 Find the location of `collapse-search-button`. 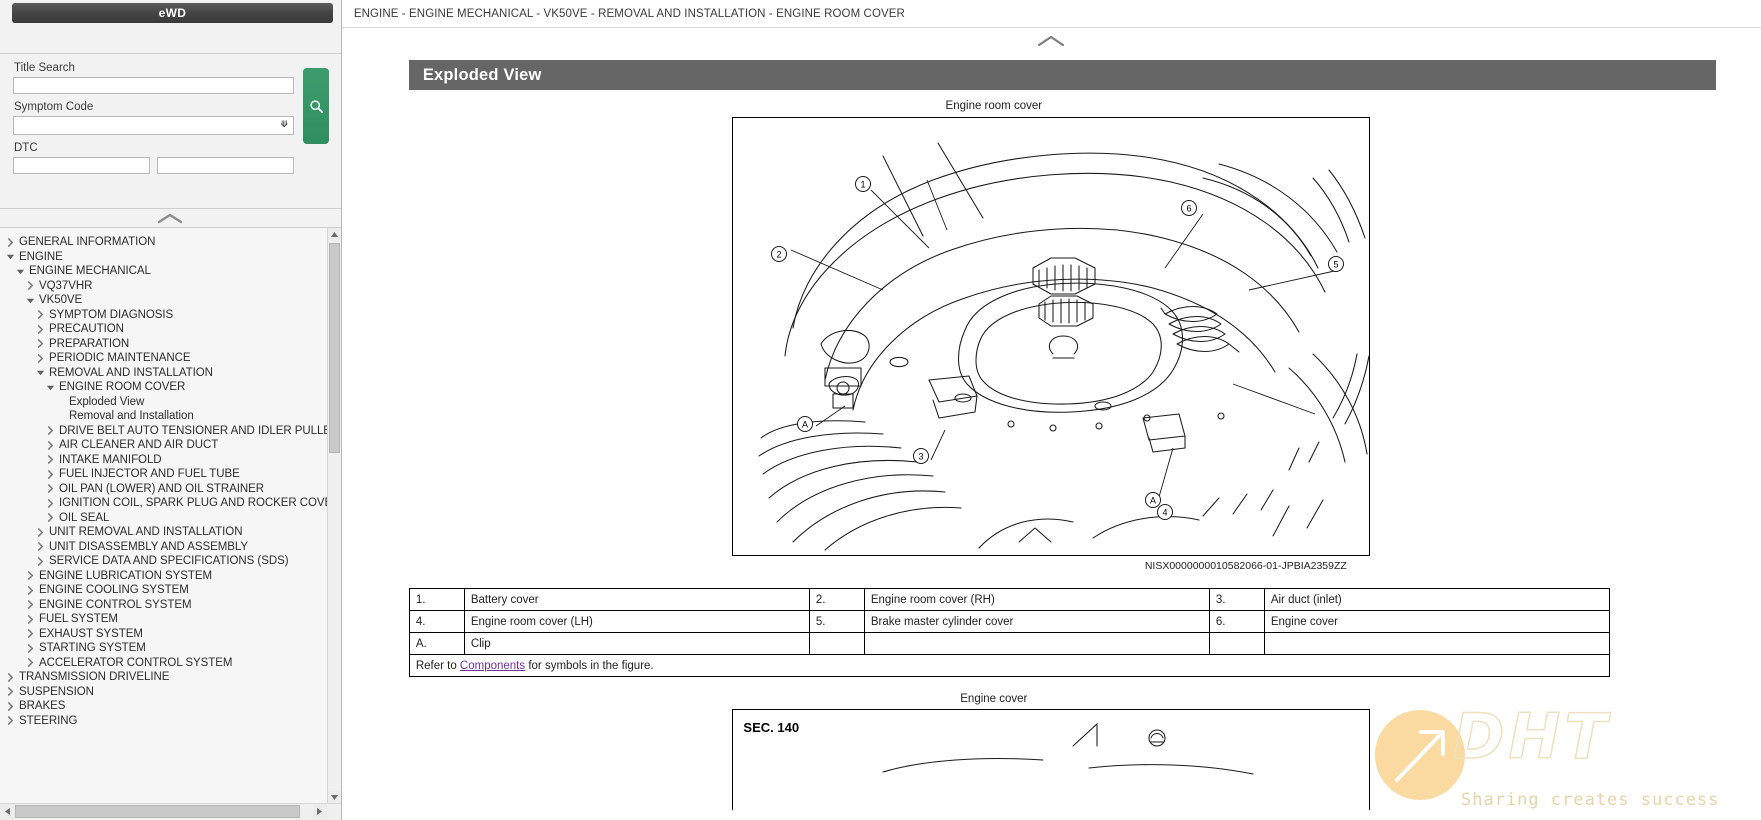

collapse-search-button is located at coordinates (170, 218).